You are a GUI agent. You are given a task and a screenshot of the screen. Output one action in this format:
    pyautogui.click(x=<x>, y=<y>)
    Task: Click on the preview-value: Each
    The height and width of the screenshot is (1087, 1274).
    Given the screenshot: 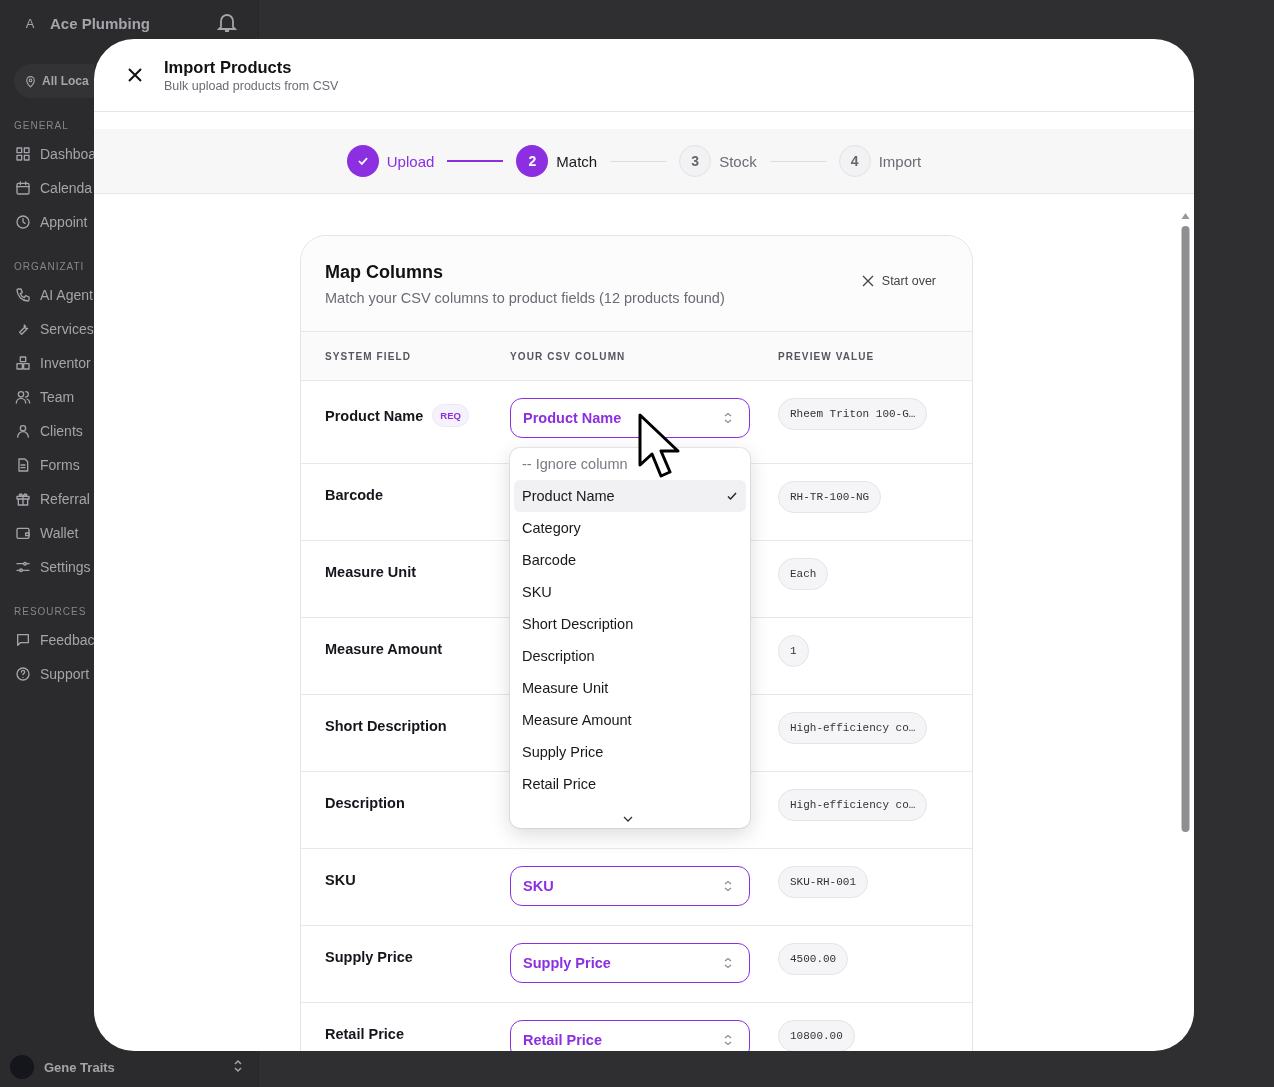 What is the action you would take?
    pyautogui.click(x=803, y=574)
    